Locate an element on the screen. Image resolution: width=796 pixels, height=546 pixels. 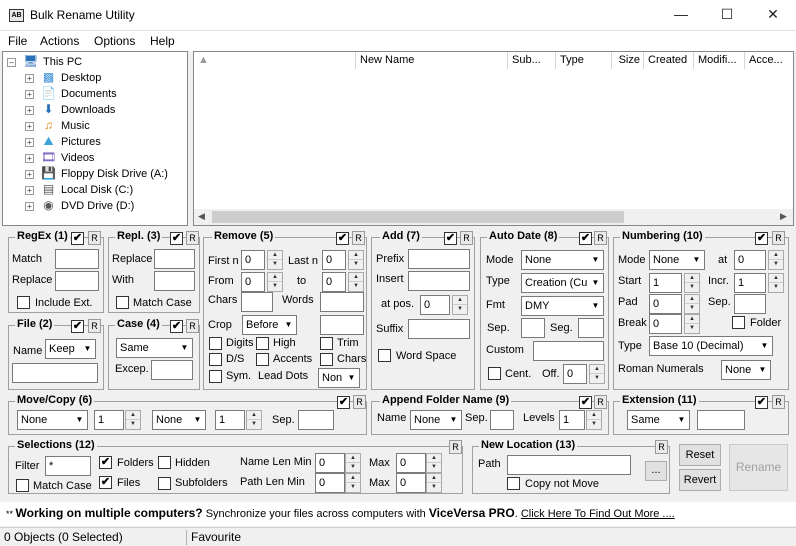
menu-file: File is located at coordinates (17, 41).